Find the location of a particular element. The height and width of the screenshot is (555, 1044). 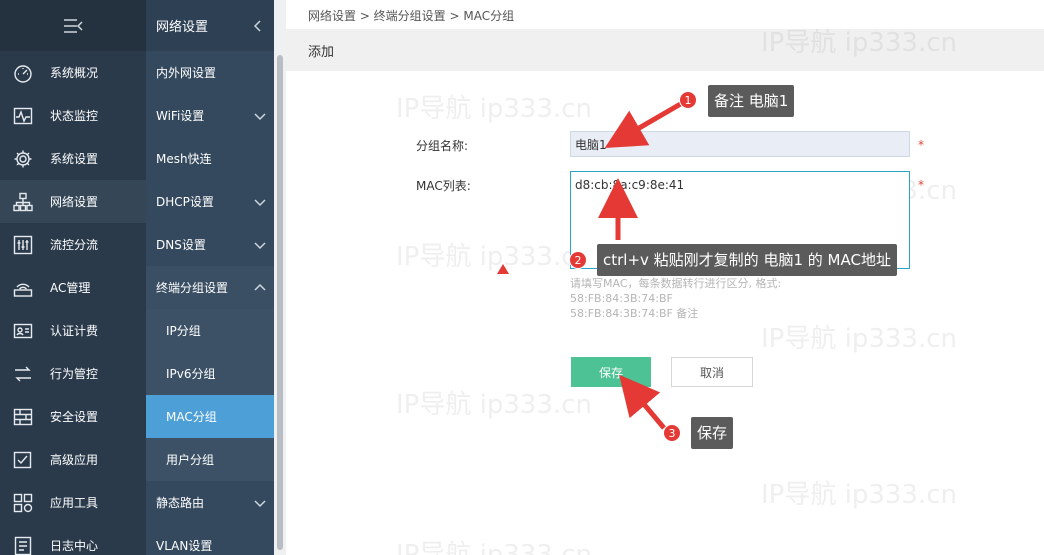

sidebar-item-label: 流控分流 is located at coordinates (74, 245).